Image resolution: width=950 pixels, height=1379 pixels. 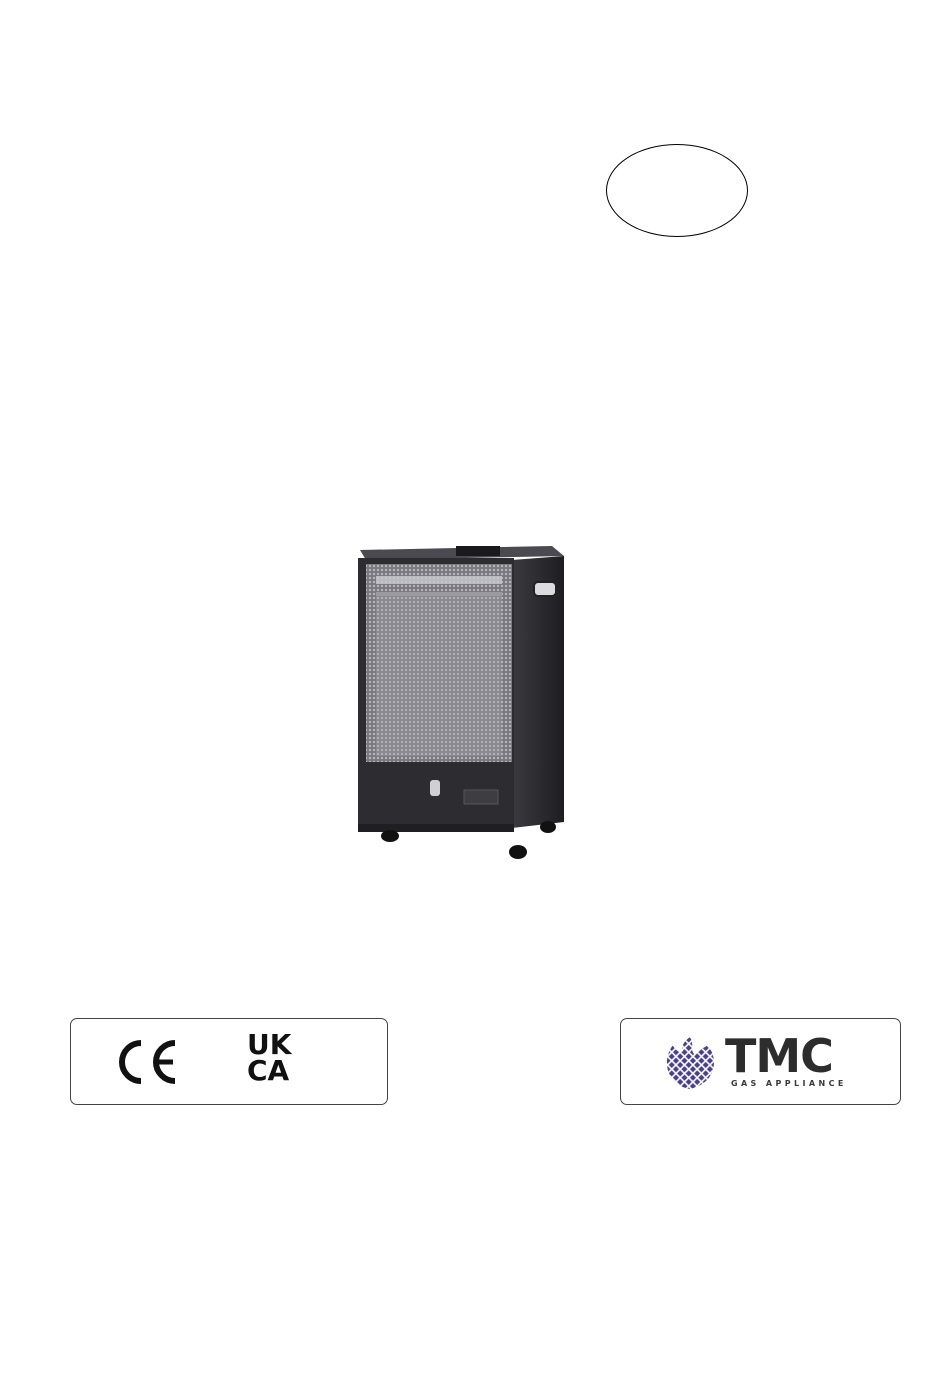 What do you see at coordinates (677, 190) in the screenshot?
I see `empty-oval-field` at bounding box center [677, 190].